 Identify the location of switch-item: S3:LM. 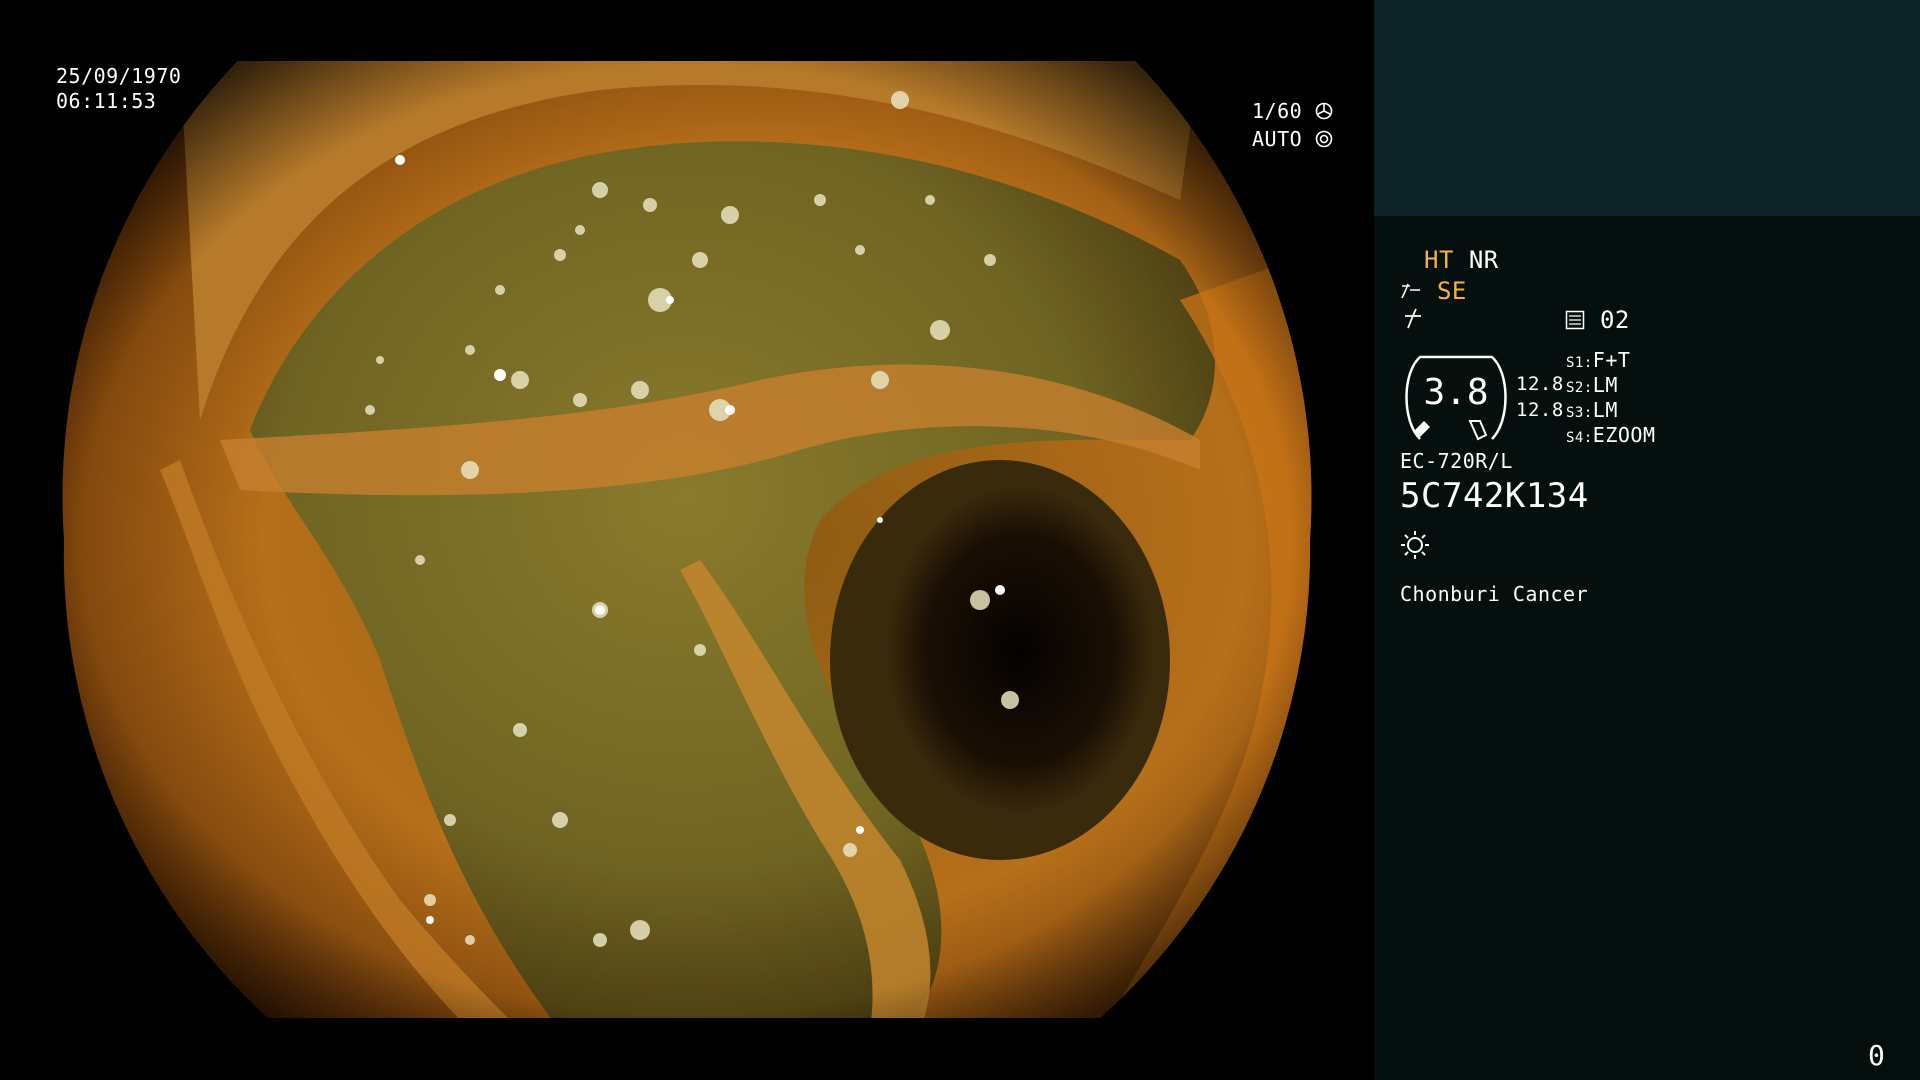
(1592, 410).